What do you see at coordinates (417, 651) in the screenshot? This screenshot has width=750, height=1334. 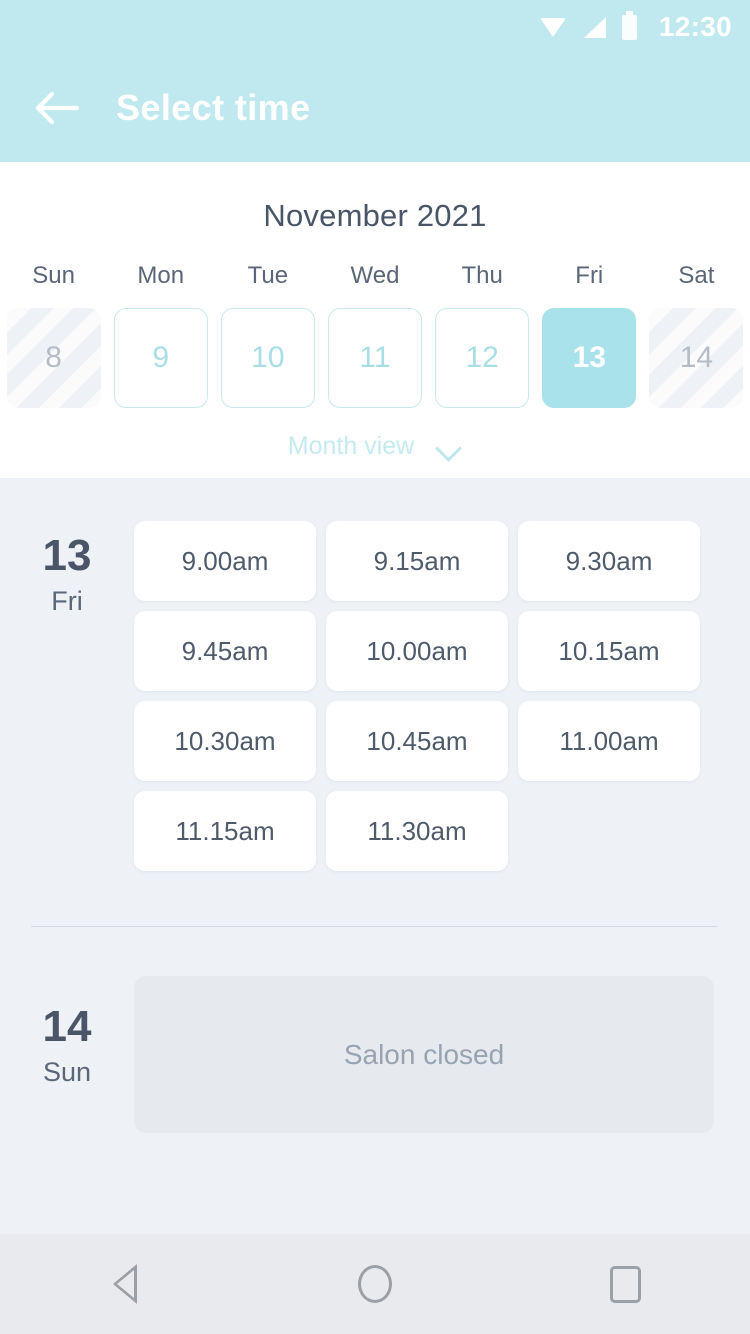 I see `time-slot: 10.00am` at bounding box center [417, 651].